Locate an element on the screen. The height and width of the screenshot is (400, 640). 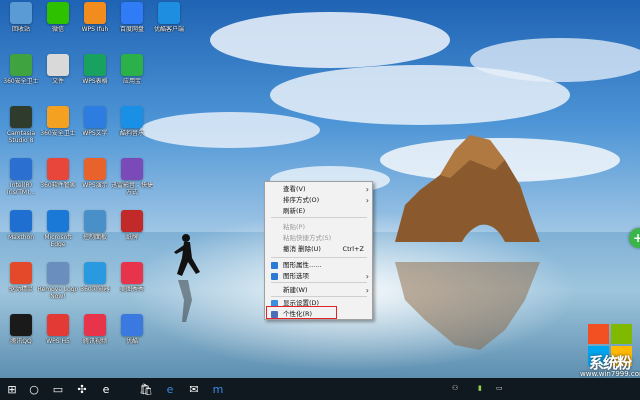
desktop-icon: Microsoft Edge is located at coordinates (58, 232).